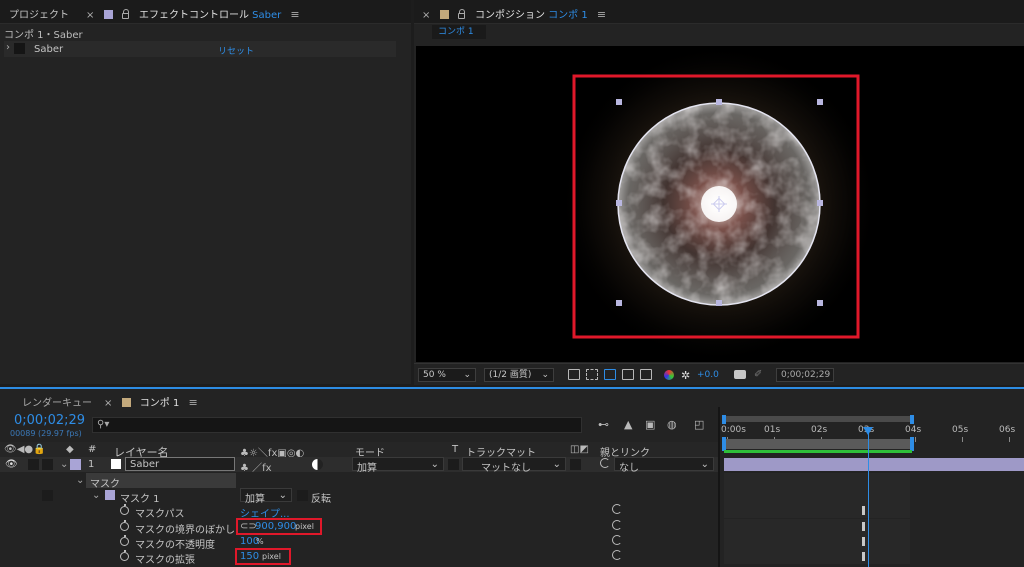  I want to click on prop-mask-expansion: マスクの拡張 150 pixel, so click(360, 557).